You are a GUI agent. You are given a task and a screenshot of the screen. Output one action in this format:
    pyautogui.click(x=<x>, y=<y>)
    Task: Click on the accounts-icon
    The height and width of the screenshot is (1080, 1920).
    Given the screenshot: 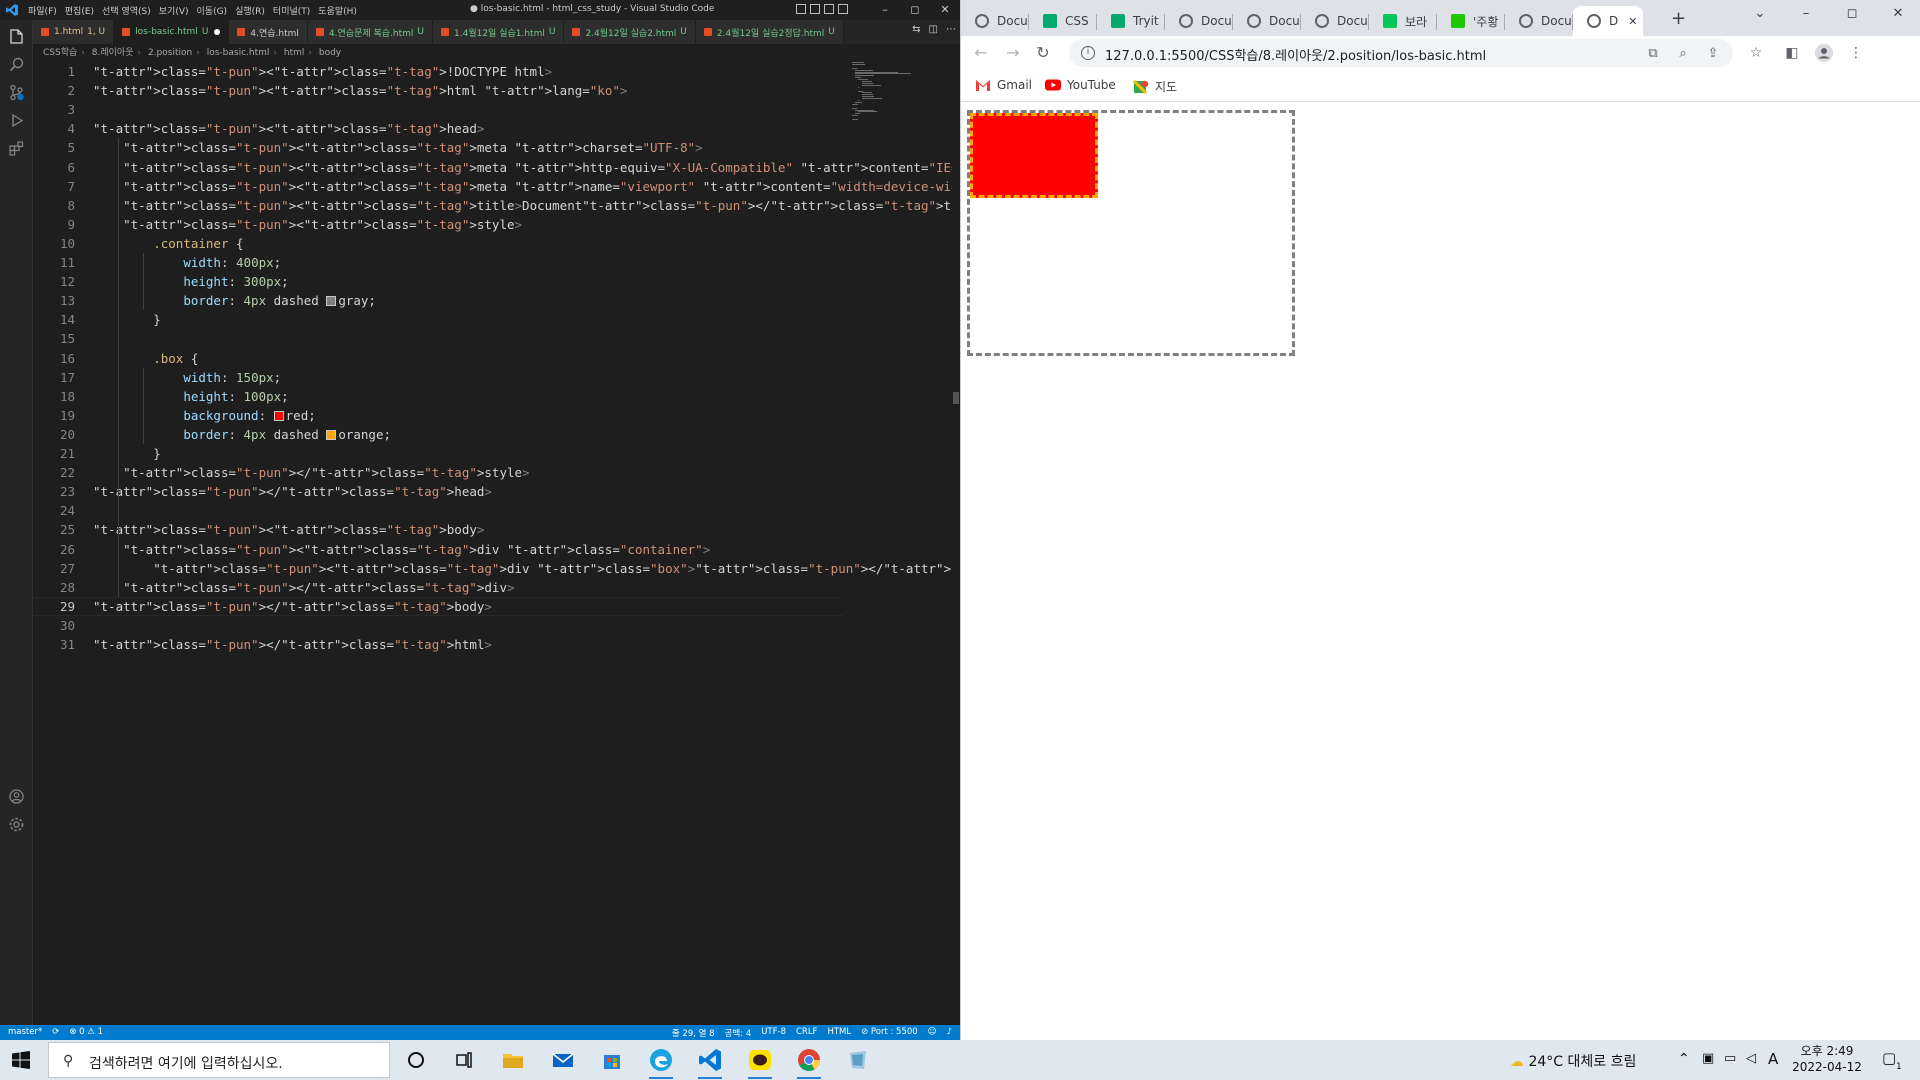 What is the action you would take?
    pyautogui.click(x=16, y=796)
    